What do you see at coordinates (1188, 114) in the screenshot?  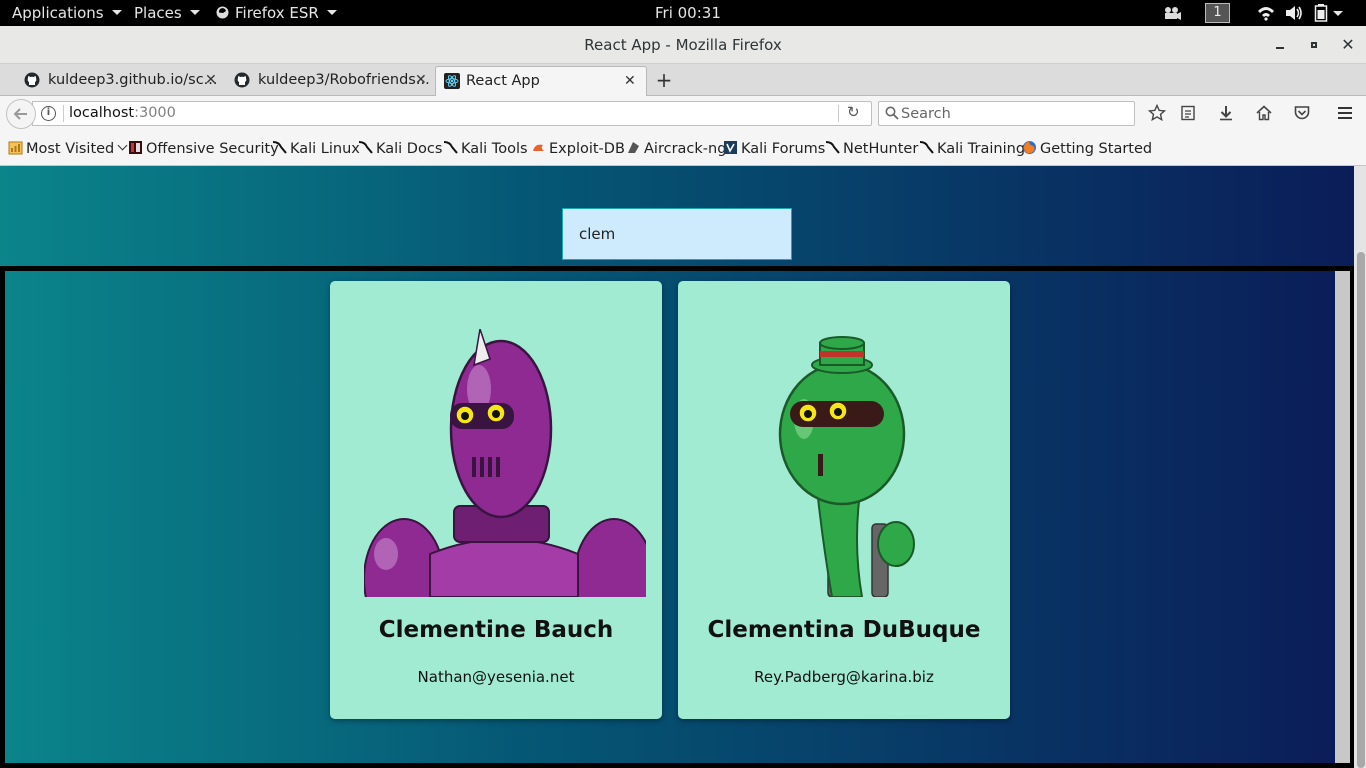 I see `reading-list-icon` at bounding box center [1188, 114].